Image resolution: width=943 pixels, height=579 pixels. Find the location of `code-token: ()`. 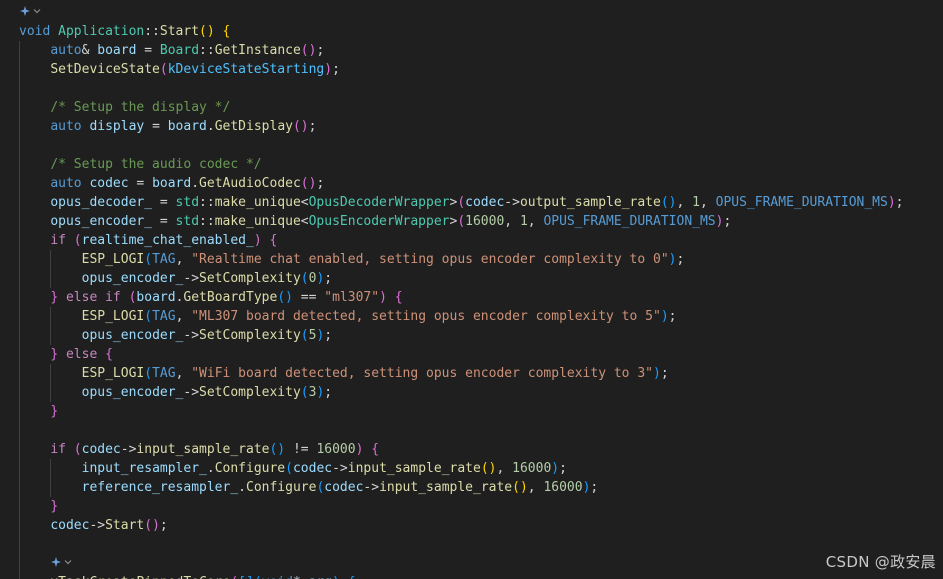

code-token: () is located at coordinates (668, 202).